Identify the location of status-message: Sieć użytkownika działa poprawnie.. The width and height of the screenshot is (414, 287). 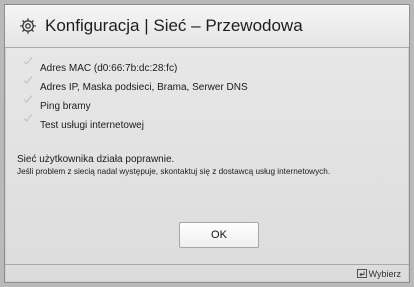
(96, 159).